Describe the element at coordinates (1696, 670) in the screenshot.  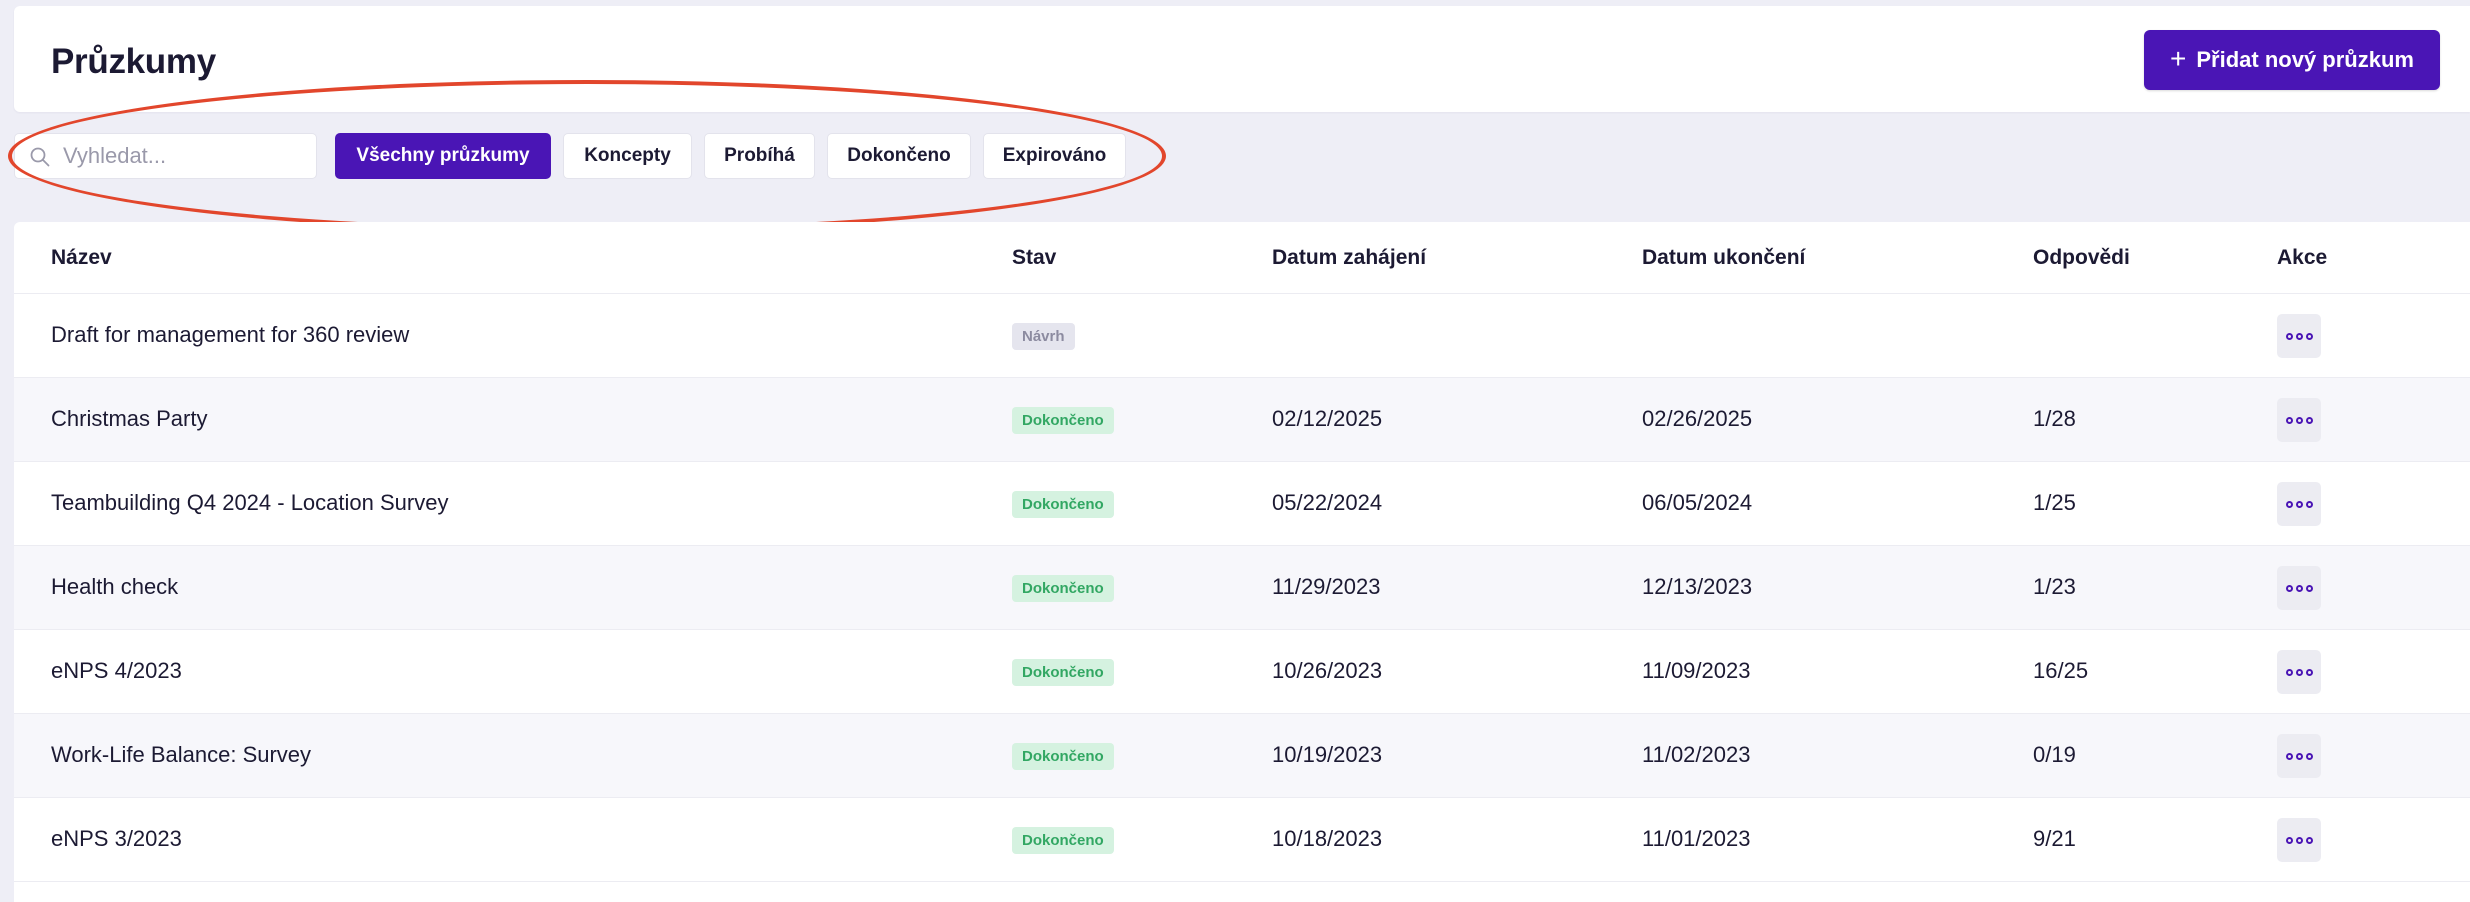
I see `end-date: 11/09/2023` at that location.